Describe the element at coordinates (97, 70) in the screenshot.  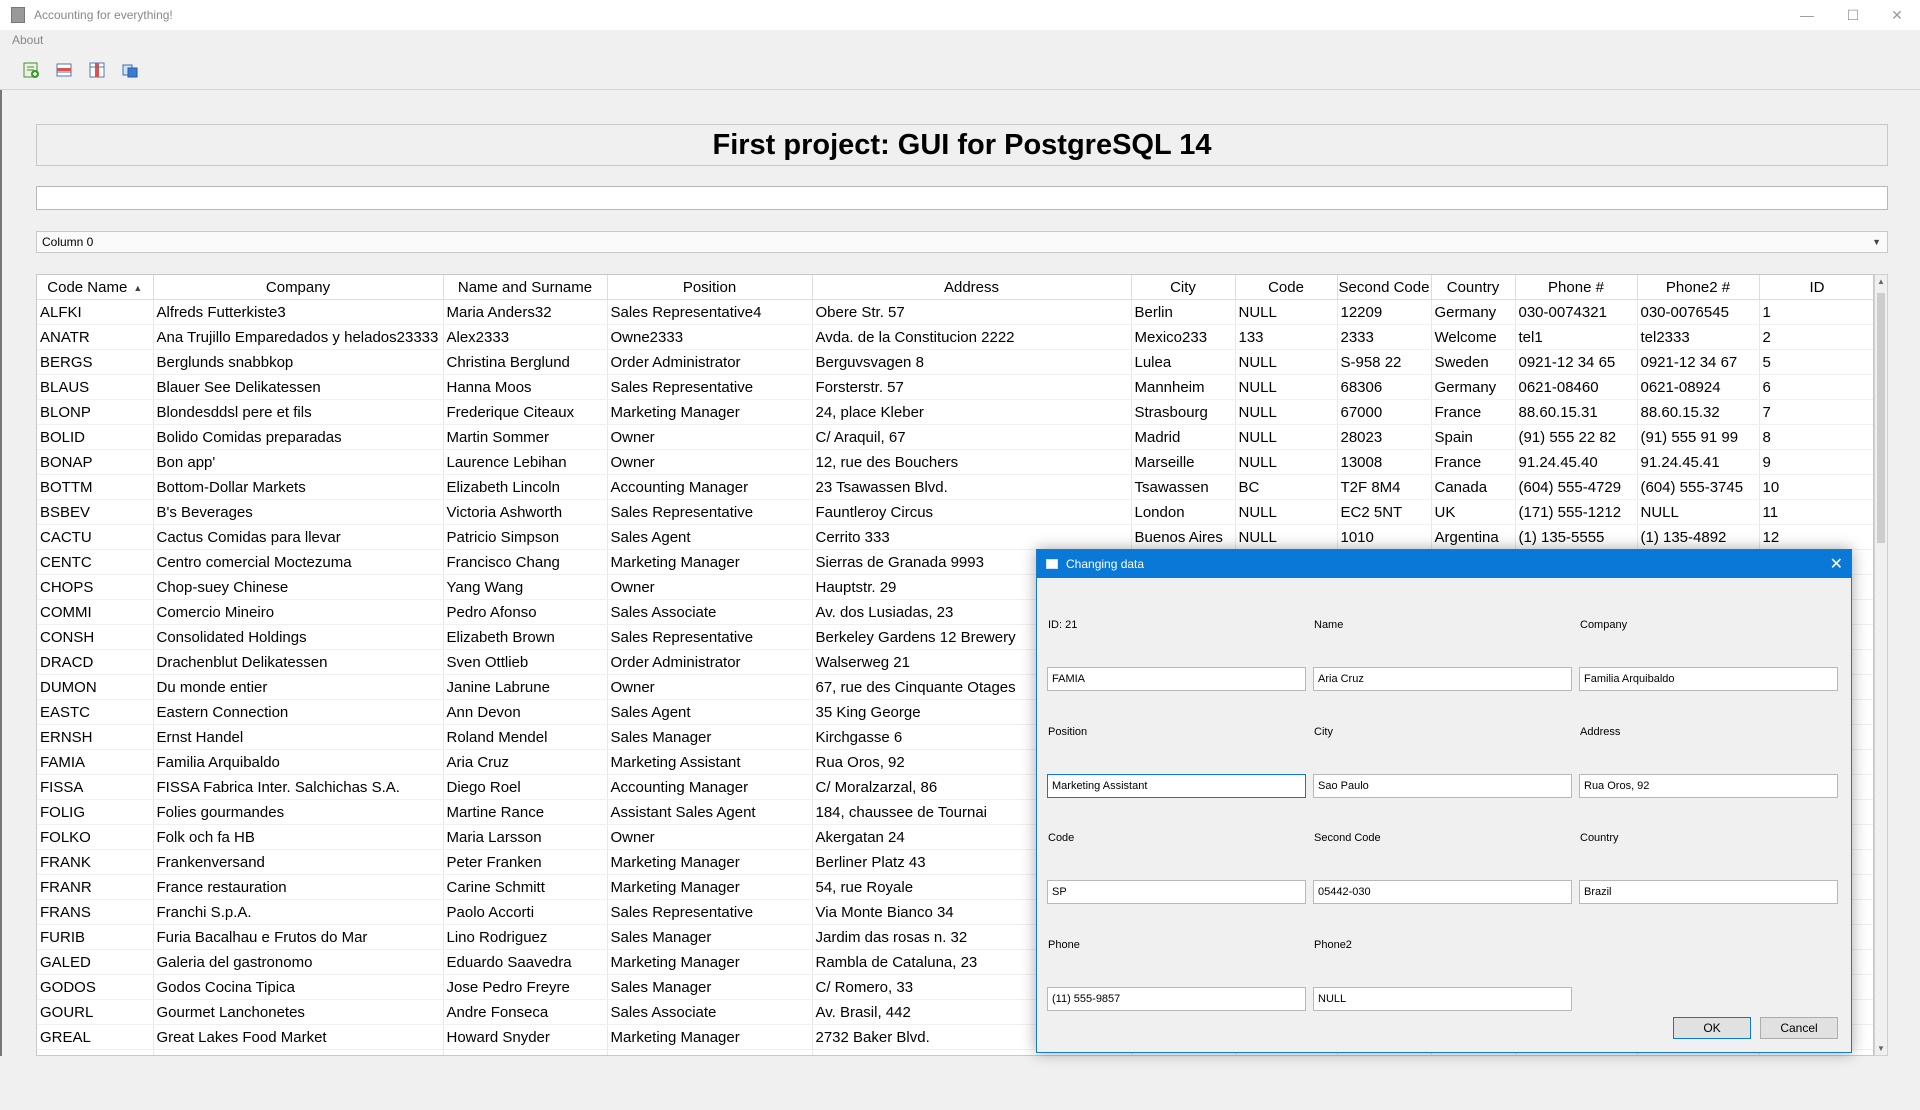
I see `columns-icon` at that location.